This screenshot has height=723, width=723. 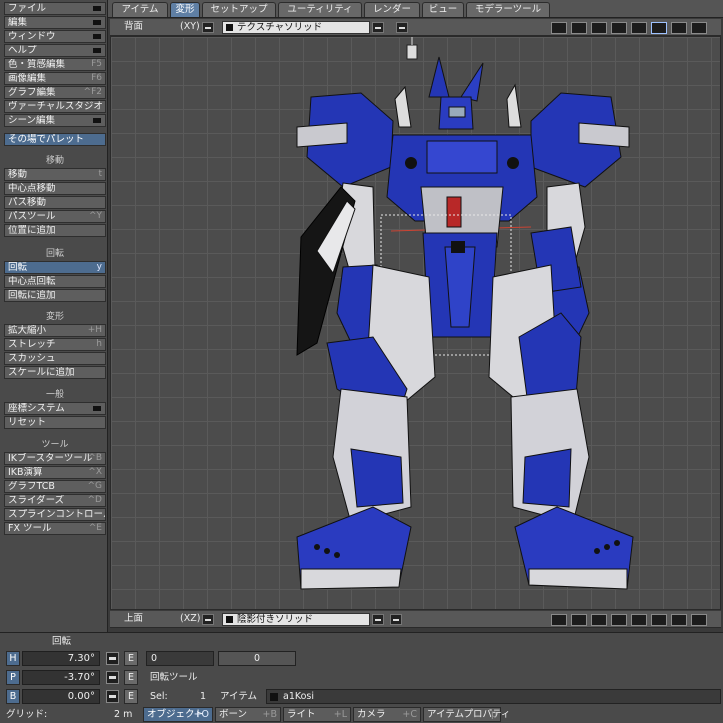 What do you see at coordinates (55, 344) in the screenshot?
I see `tool-stretch: ストレッチ h` at bounding box center [55, 344].